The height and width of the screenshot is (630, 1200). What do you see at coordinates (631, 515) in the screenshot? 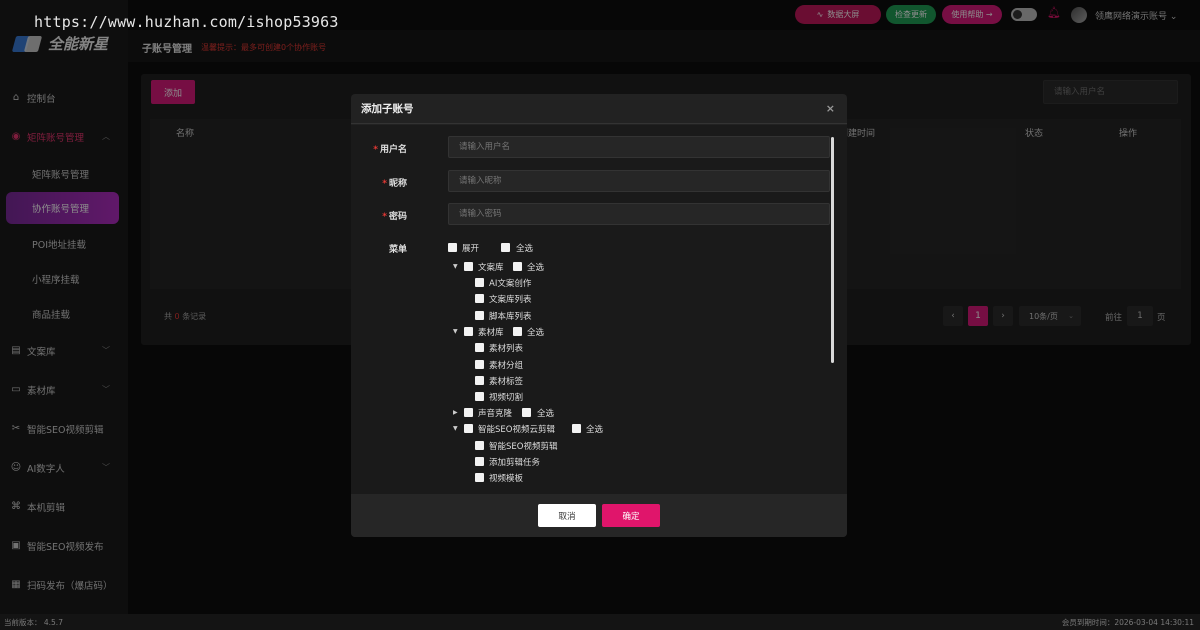
I see `confirm-button: 确定` at bounding box center [631, 515].